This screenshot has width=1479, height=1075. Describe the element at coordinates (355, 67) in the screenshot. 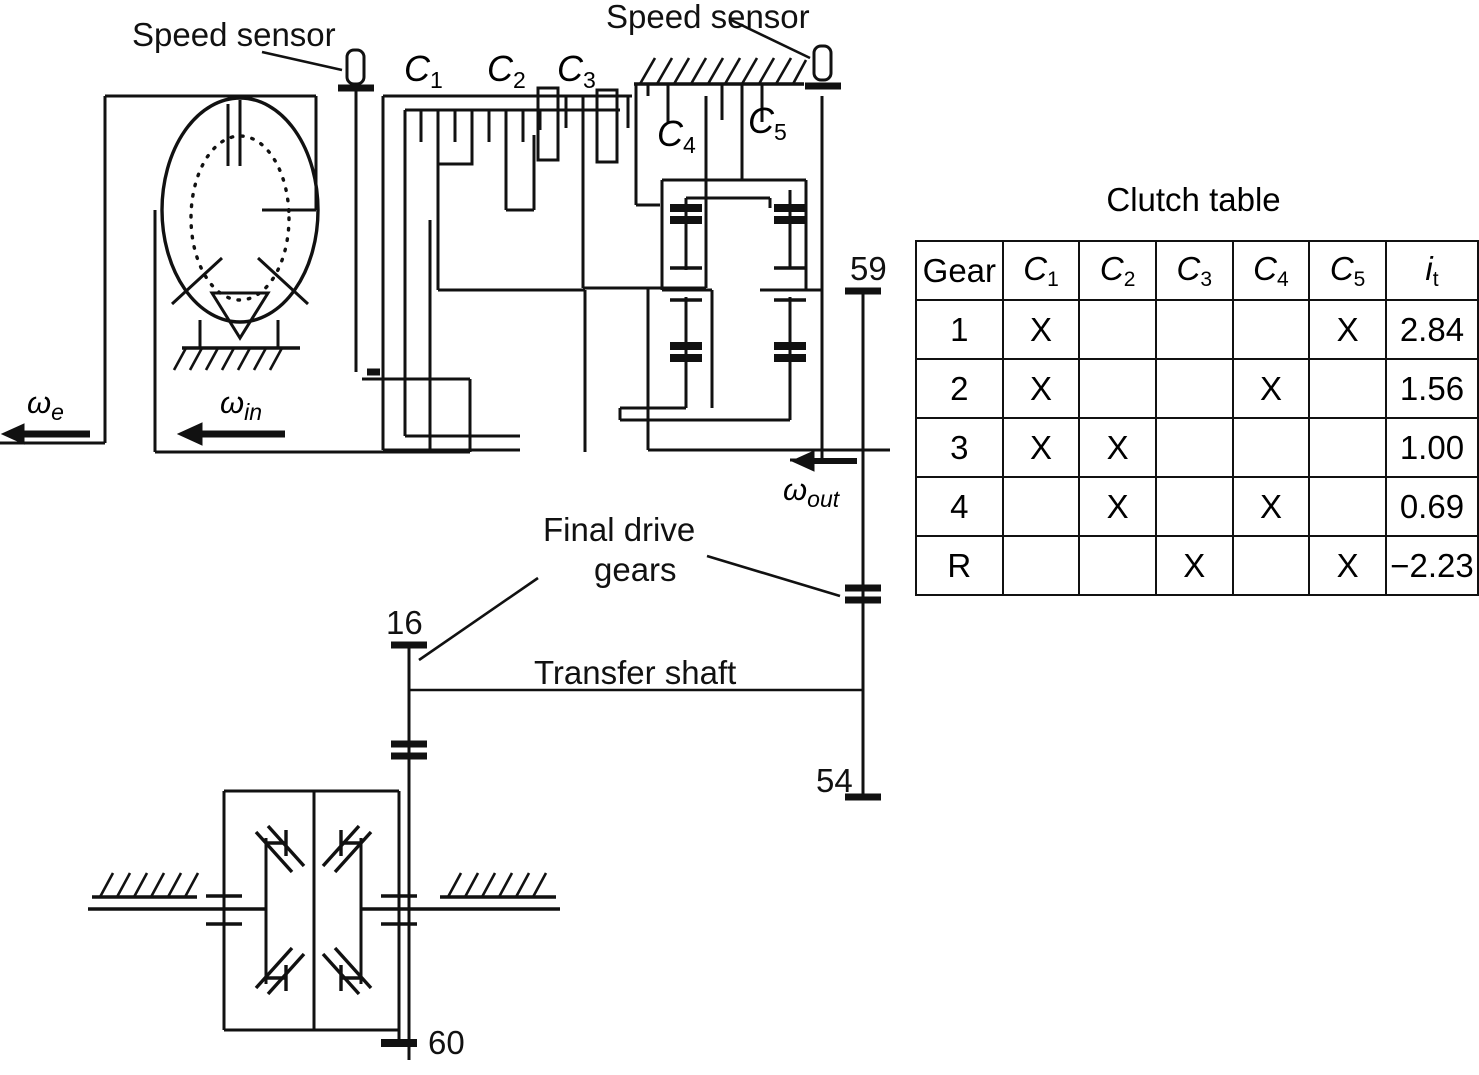

I see `speed-sensor-left-body` at that location.